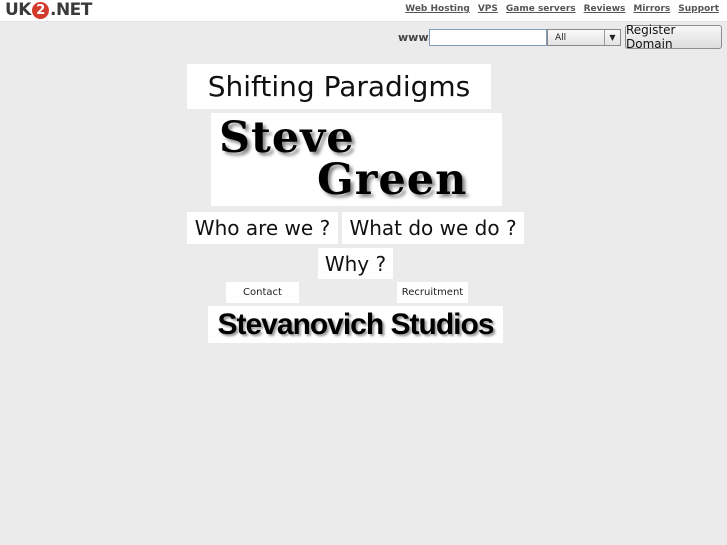 The width and height of the screenshot is (727, 545). What do you see at coordinates (262, 228) in the screenshot?
I see `who-are-we-link: Who are we ?` at bounding box center [262, 228].